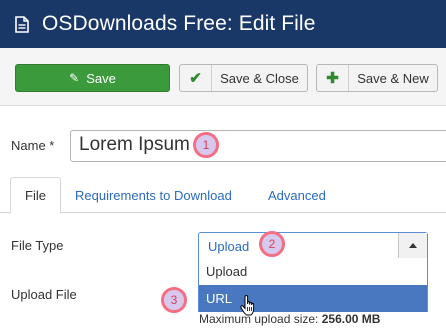  I want to click on plus-icon: ✚, so click(333, 78).